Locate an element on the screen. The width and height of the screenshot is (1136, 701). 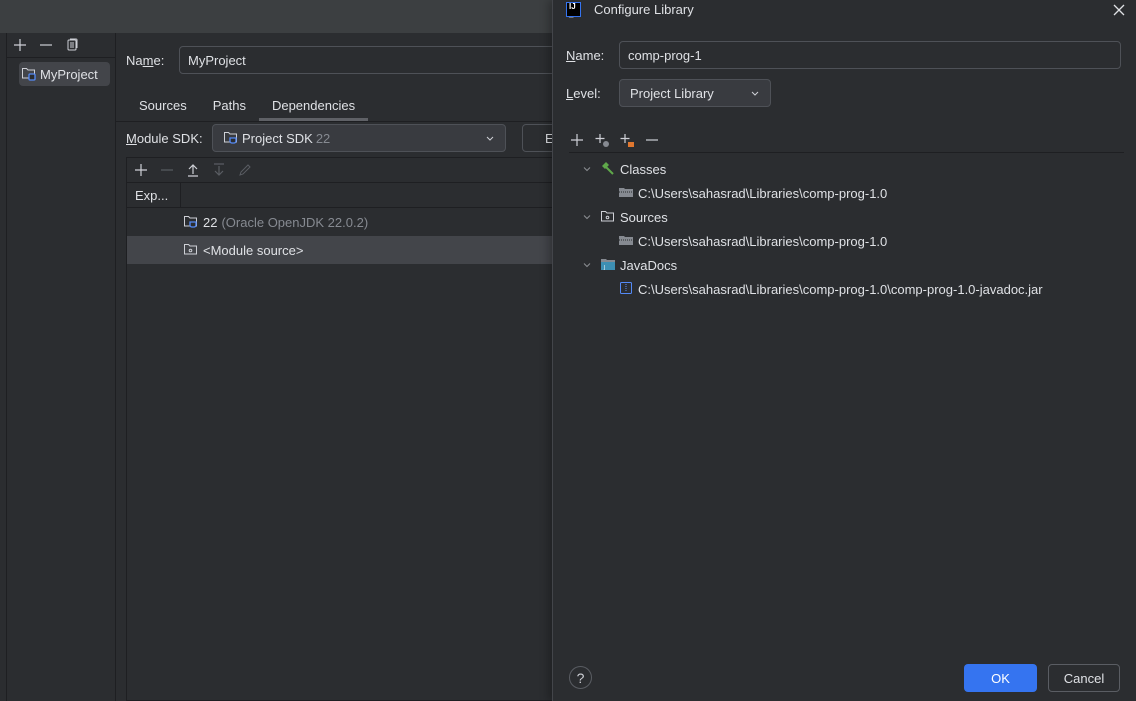
module-tabs: Sources Paths Dependencies is located at coordinates (247, 105).